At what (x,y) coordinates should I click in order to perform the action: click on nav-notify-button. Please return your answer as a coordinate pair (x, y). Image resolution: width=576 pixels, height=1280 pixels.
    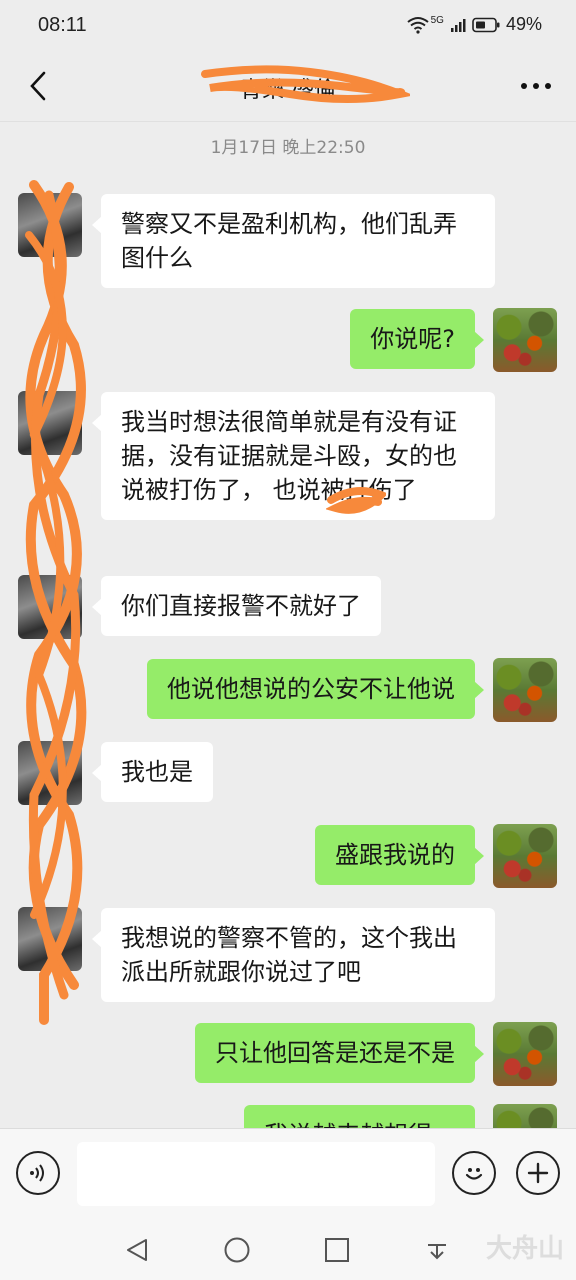
    Looking at the image, I should click on (437, 1250).